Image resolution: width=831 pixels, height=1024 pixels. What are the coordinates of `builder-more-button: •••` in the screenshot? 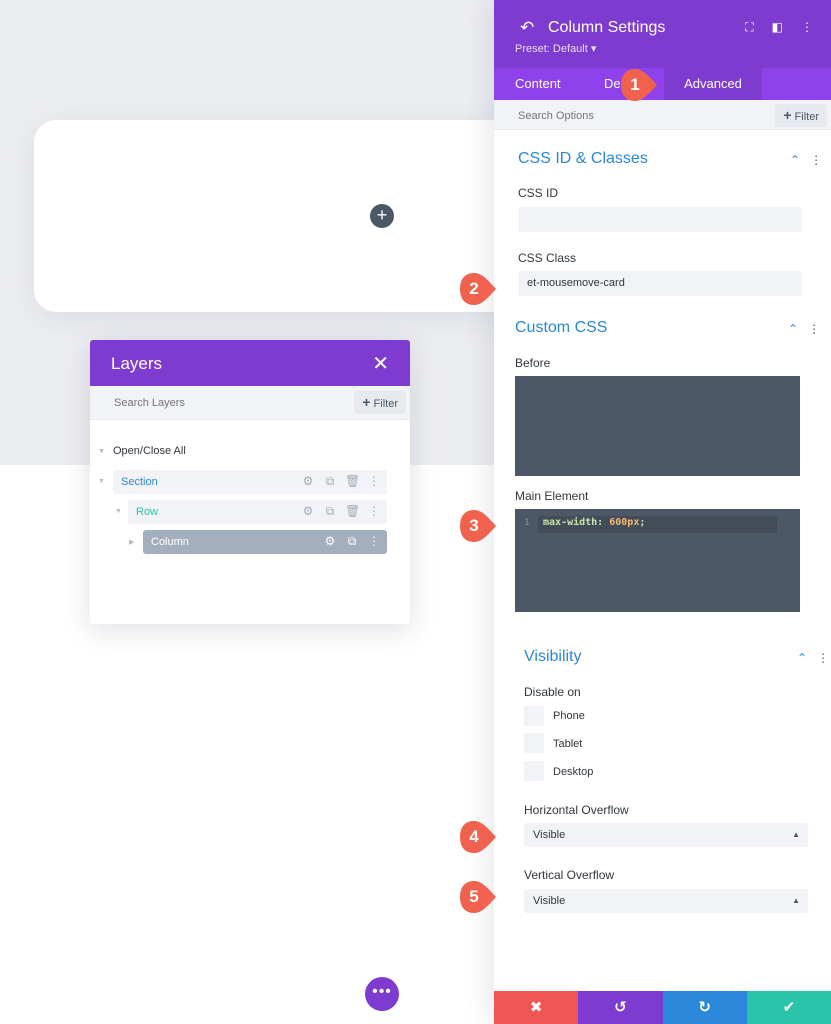 It's located at (382, 994).